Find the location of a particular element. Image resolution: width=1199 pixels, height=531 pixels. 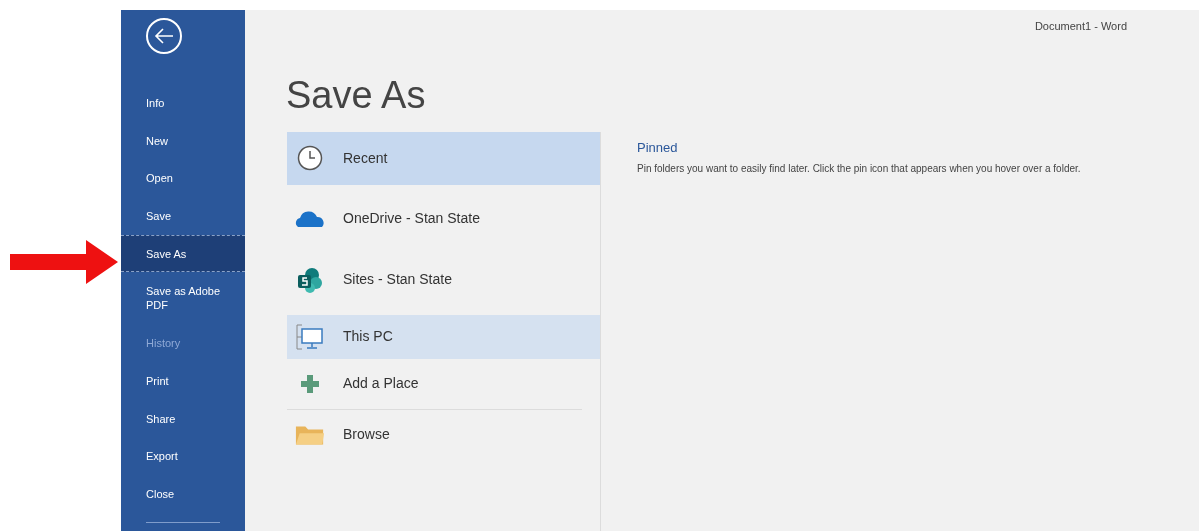

sidebar-item: Save As is located at coordinates (183, 253).